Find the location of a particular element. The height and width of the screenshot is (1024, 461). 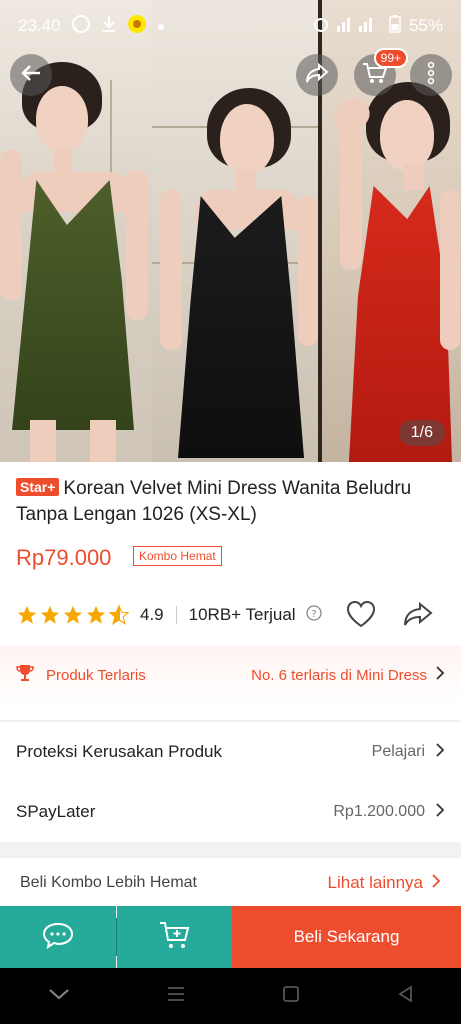

arrow-left-icon is located at coordinates (31, 75).